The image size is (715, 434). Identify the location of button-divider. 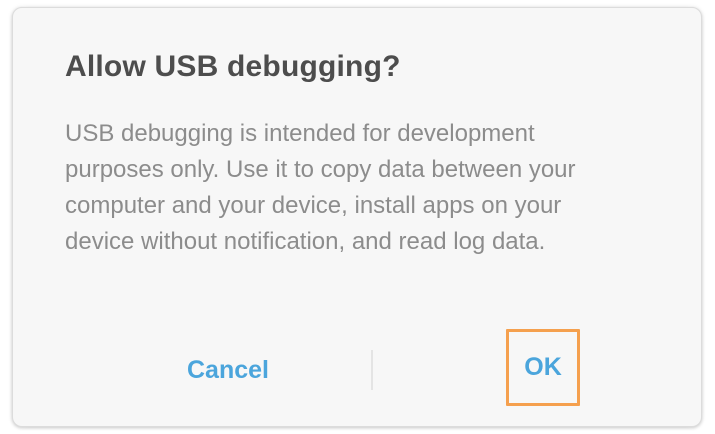
(372, 370).